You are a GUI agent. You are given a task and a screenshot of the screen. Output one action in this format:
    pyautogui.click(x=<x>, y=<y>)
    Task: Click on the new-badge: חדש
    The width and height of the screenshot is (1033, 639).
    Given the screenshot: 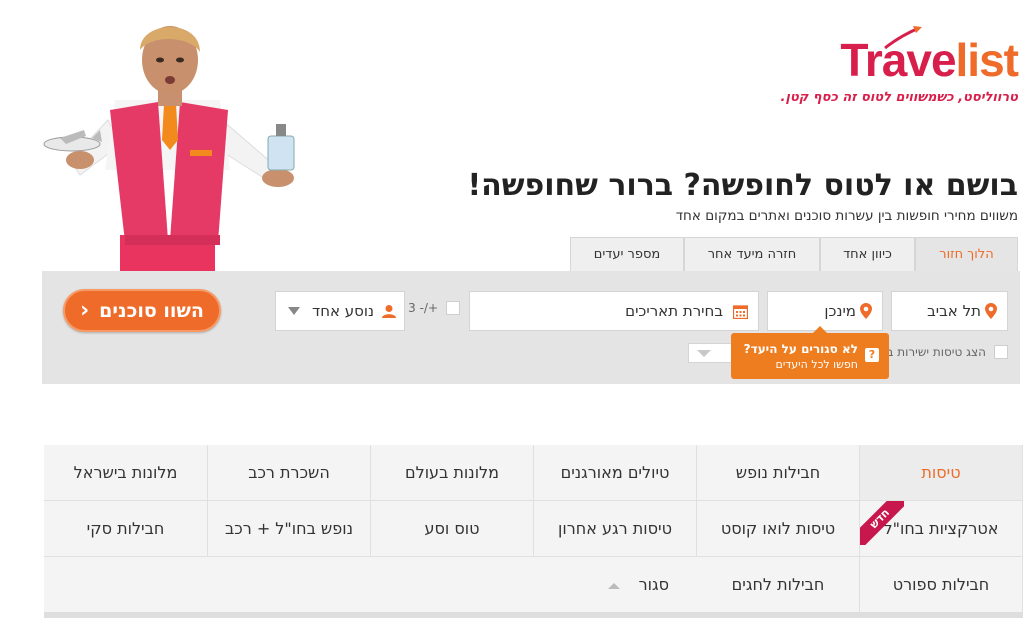 What is the action you would take?
    pyautogui.click(x=882, y=523)
    